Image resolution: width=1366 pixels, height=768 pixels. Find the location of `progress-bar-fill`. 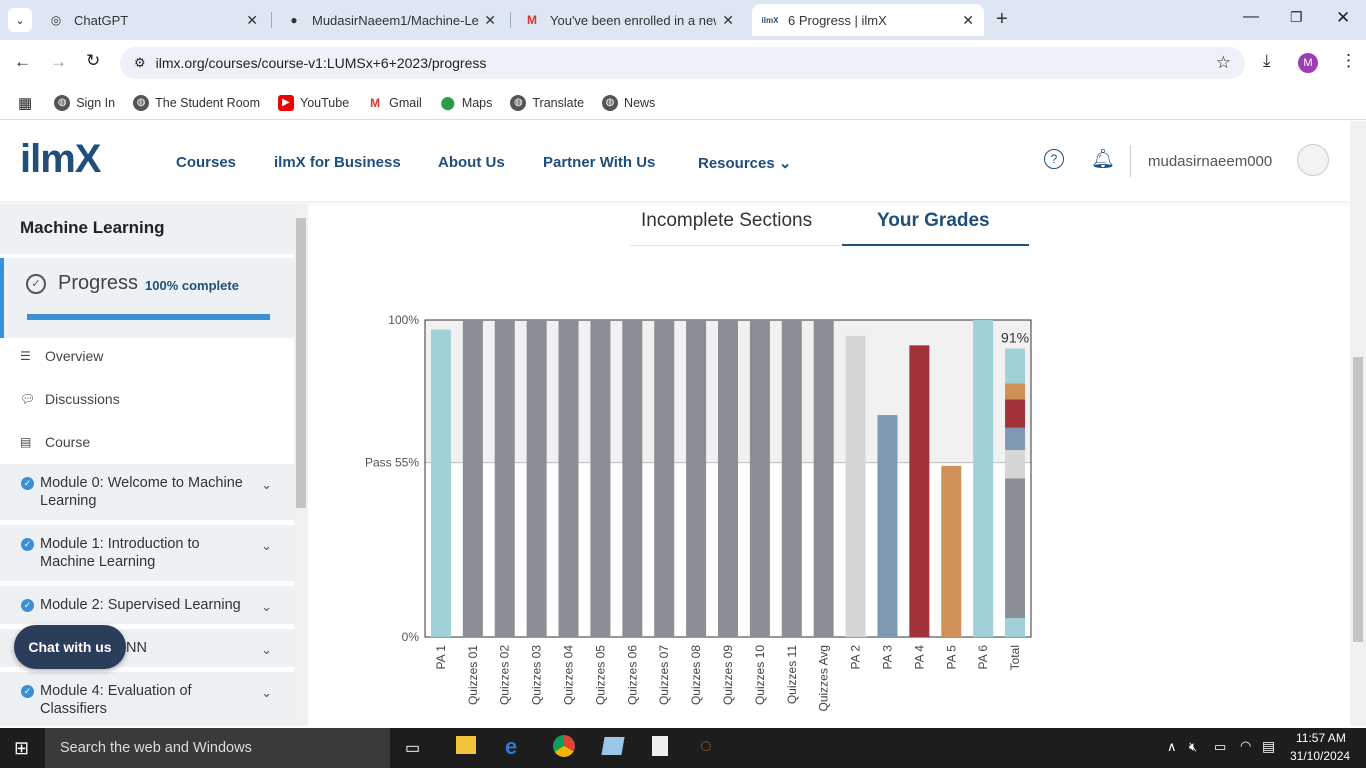

progress-bar-fill is located at coordinates (148, 317).